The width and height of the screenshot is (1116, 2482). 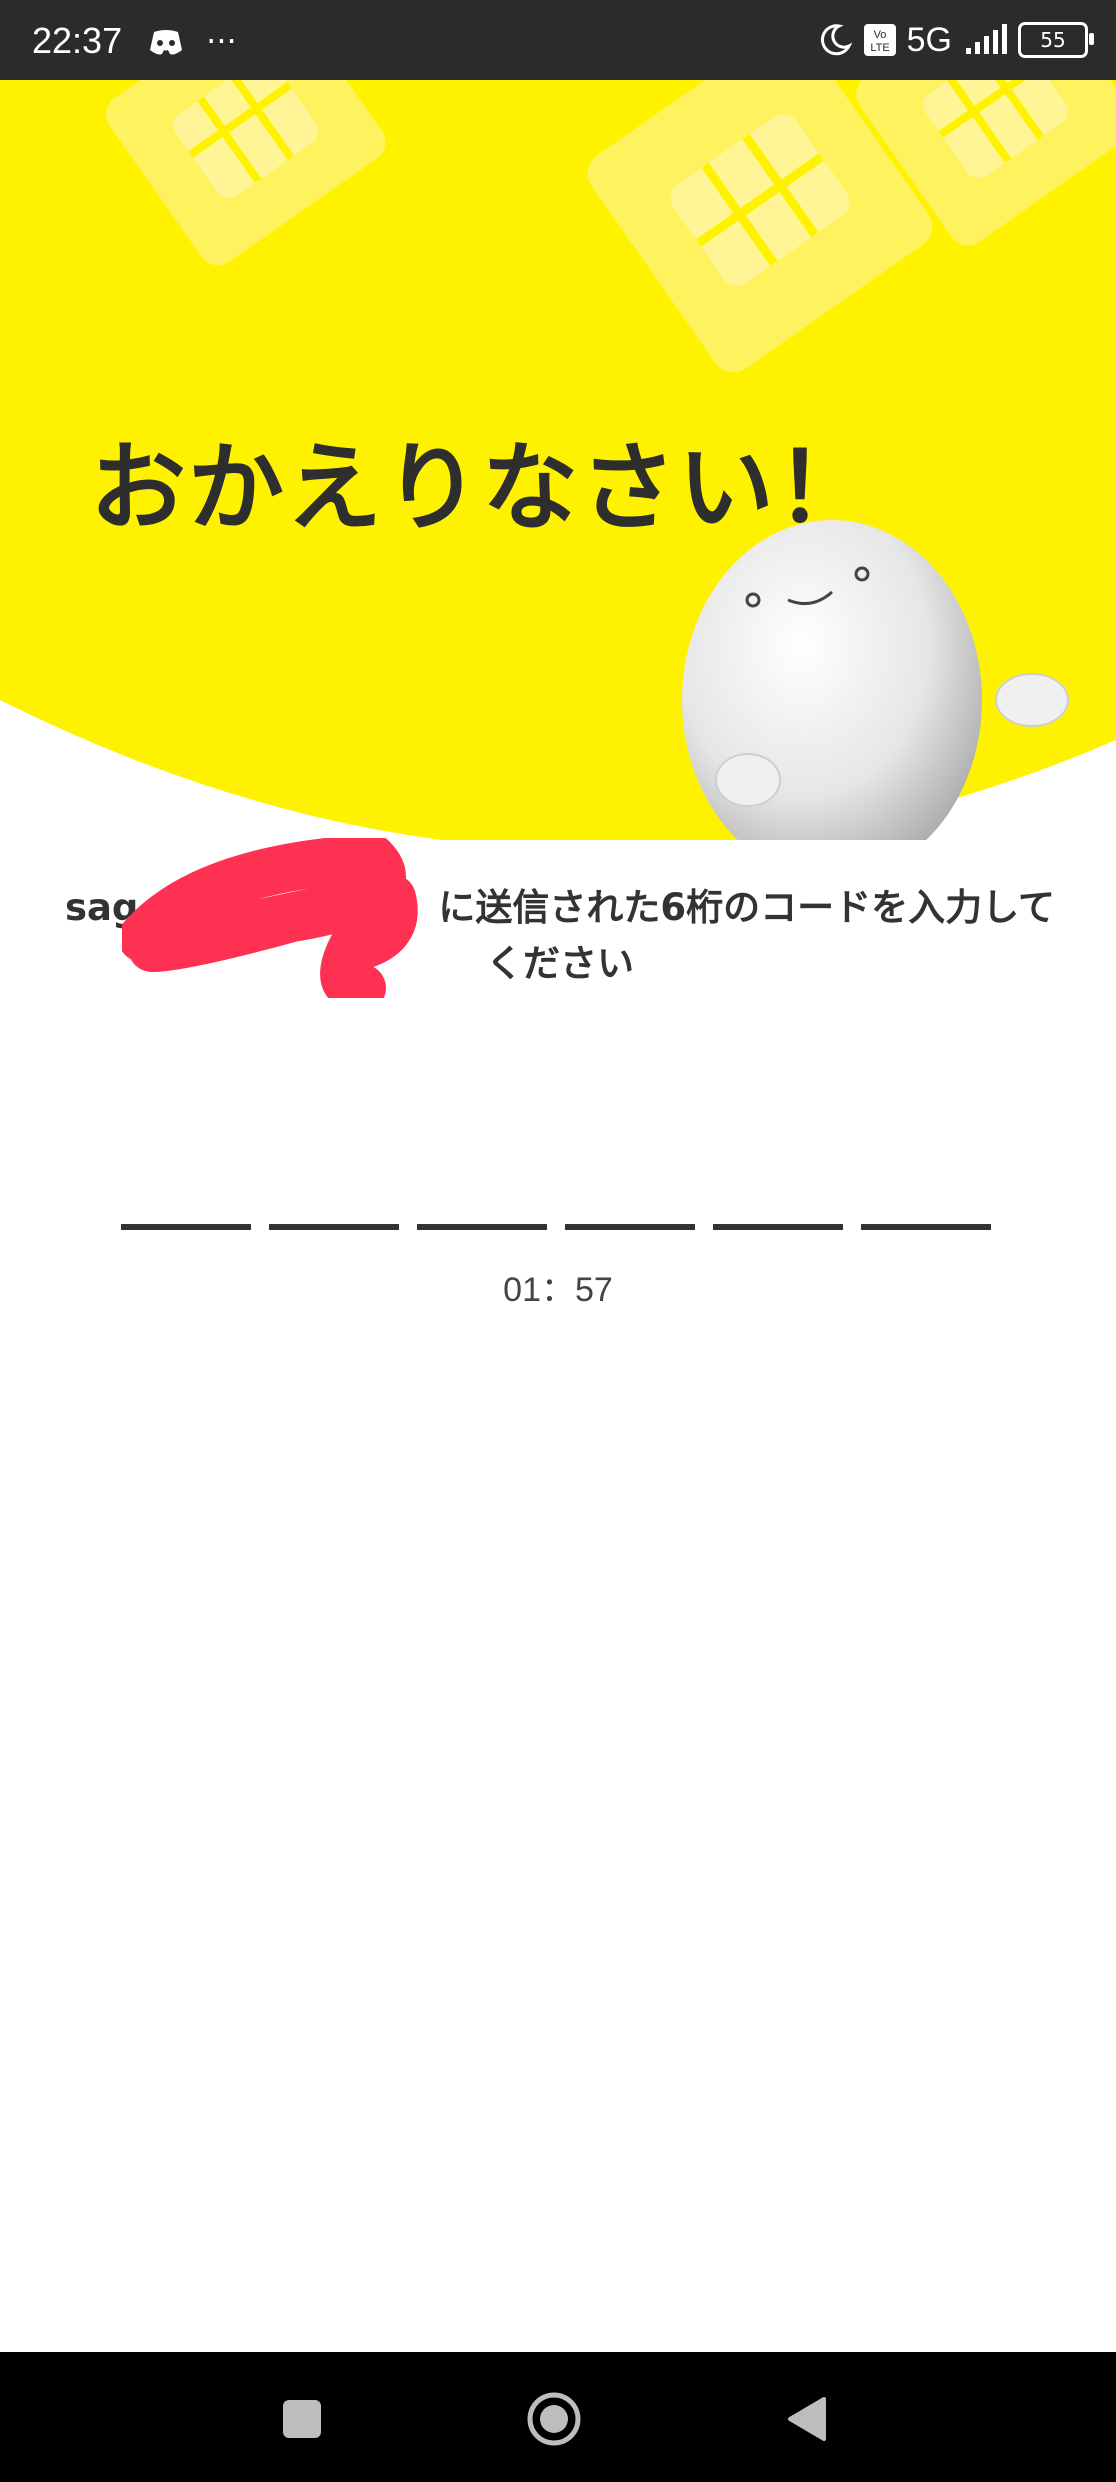 I want to click on battery-icon: 55, so click(x=1056, y=40).